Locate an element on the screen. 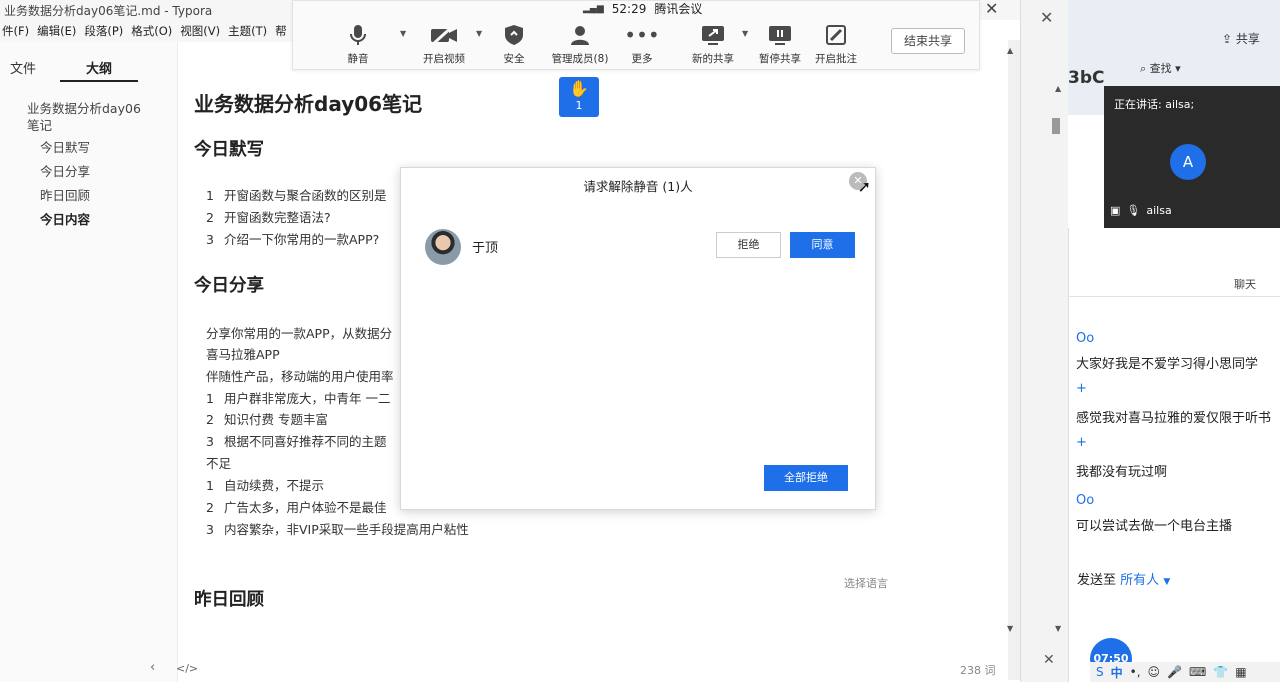  share-button: ⇪ 共享 is located at coordinates (1241, 38).